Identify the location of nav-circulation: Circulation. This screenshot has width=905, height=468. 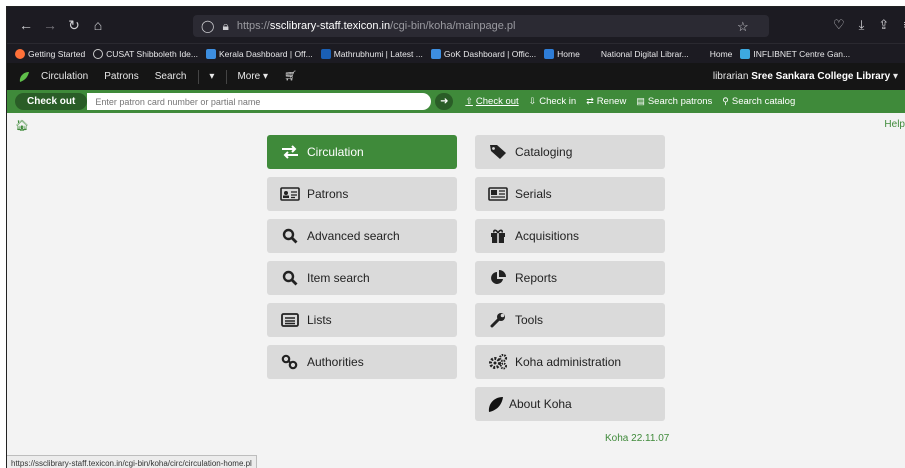
(64, 76).